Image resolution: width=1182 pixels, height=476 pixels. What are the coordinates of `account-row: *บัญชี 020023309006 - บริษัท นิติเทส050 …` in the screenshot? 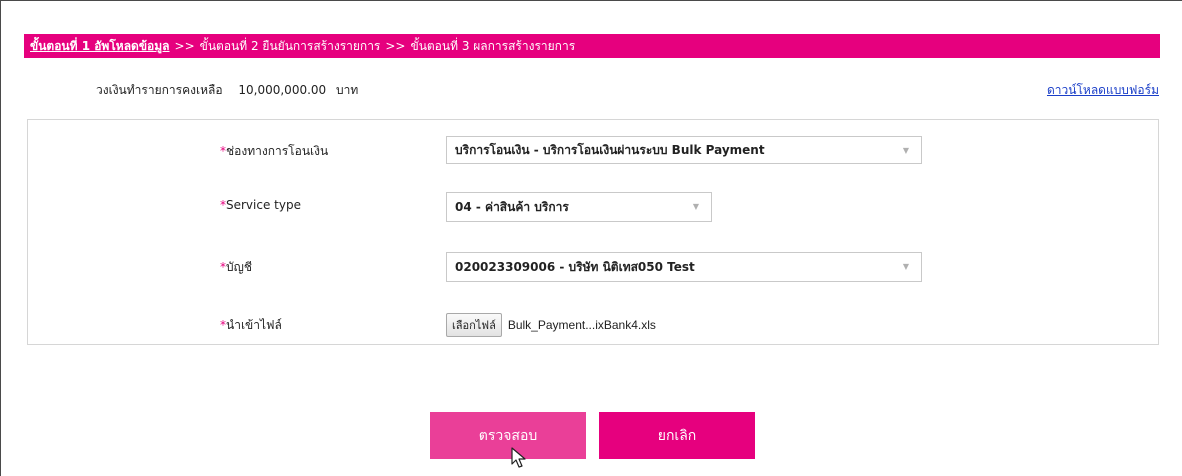 It's located at (593, 267).